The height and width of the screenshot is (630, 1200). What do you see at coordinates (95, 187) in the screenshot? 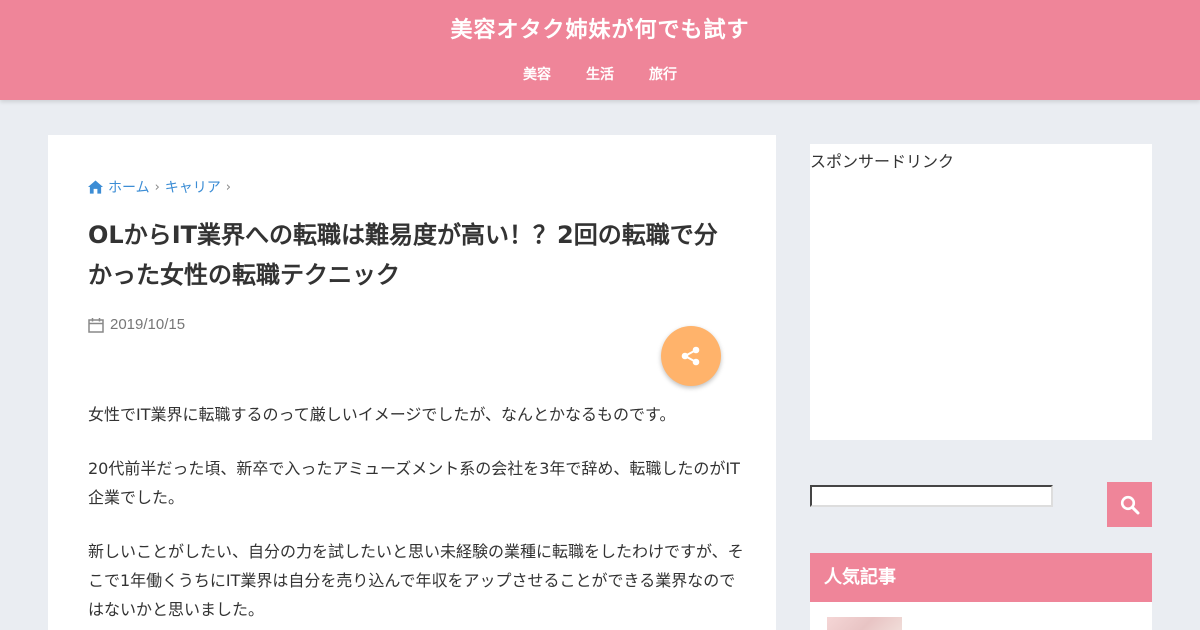
I see `home-icon` at bounding box center [95, 187].